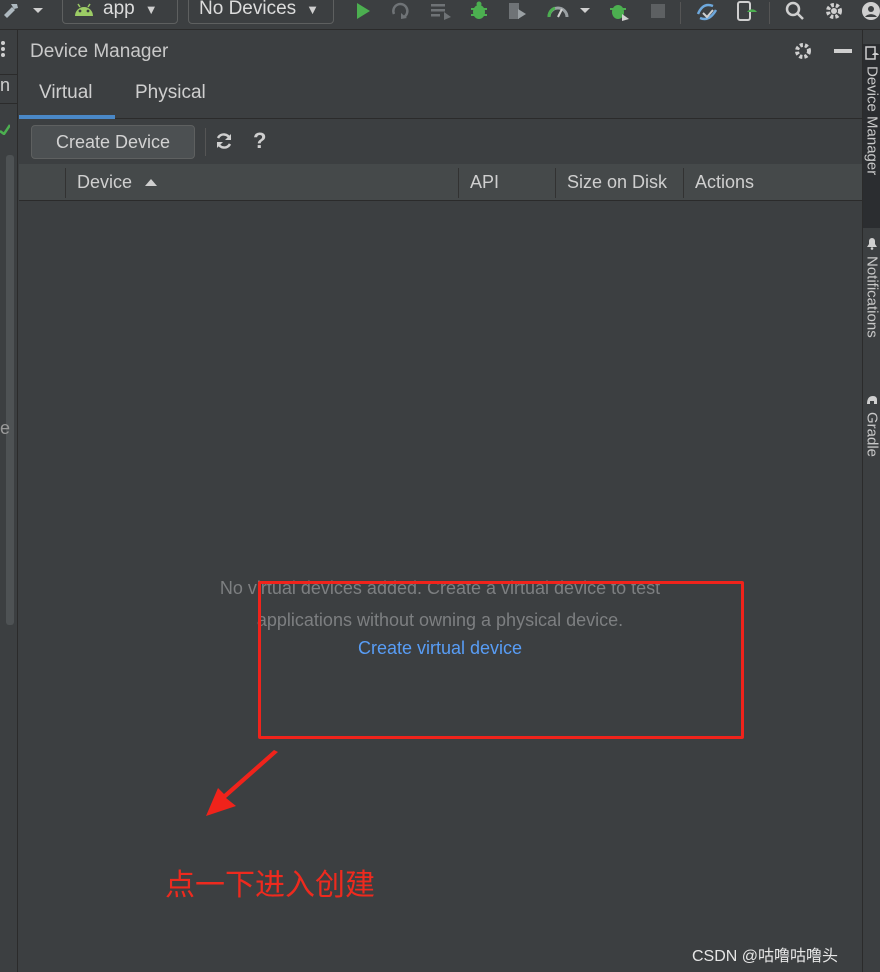  I want to click on annotation-text: 点一下进入创建, so click(270, 885).